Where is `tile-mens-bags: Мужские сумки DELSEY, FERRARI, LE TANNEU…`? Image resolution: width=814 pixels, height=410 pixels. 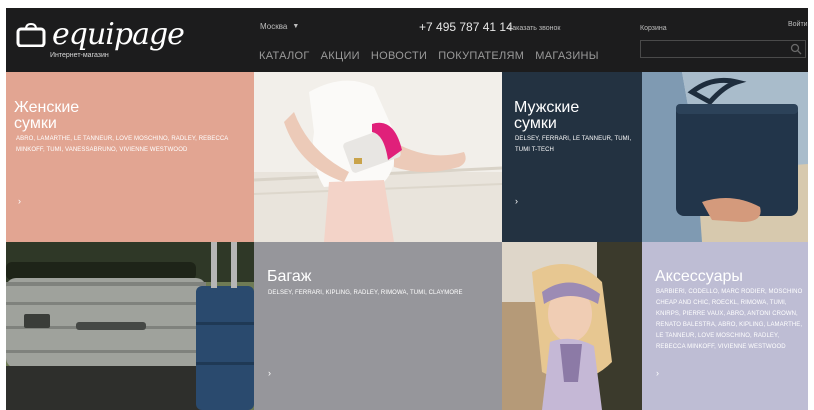 tile-mens-bags: Мужские сумки DELSEY, FERRARI, LE TANNEU… is located at coordinates (572, 157).